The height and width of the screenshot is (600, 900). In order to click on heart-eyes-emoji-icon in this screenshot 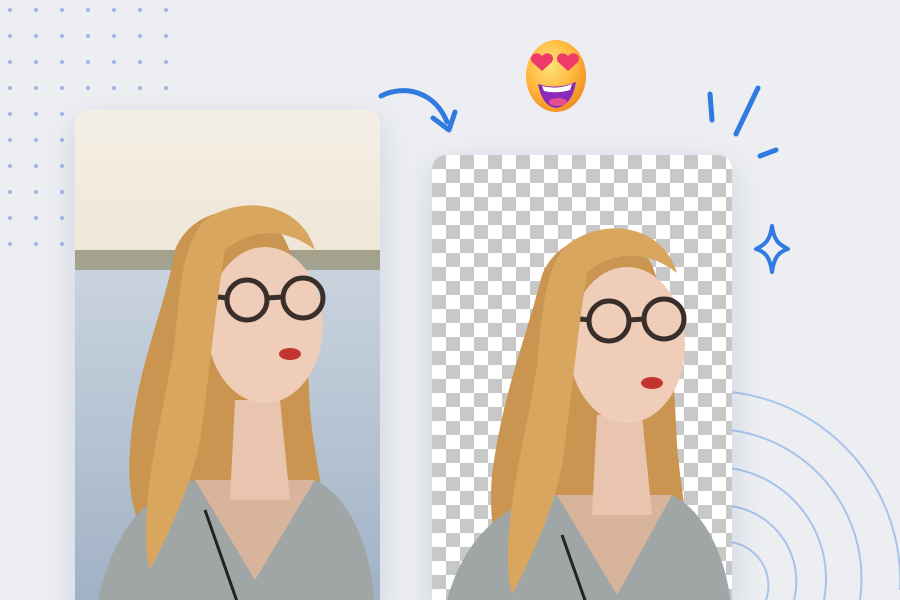, I will do `click(555, 78)`.